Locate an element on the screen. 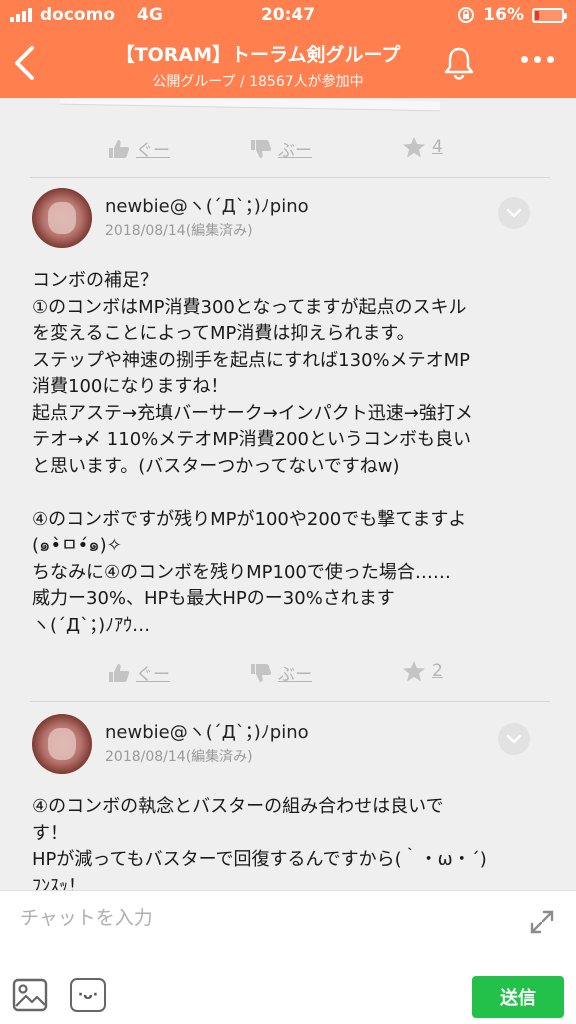 The width and height of the screenshot is (576, 1024). previous-post-edge is located at coordinates (250, 105).